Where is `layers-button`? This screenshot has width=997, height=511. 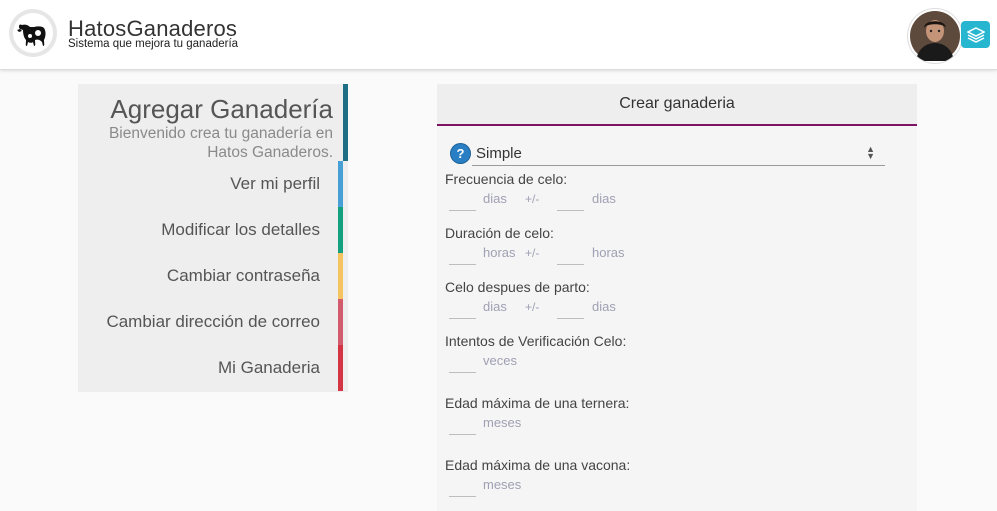
layers-button is located at coordinates (975, 34).